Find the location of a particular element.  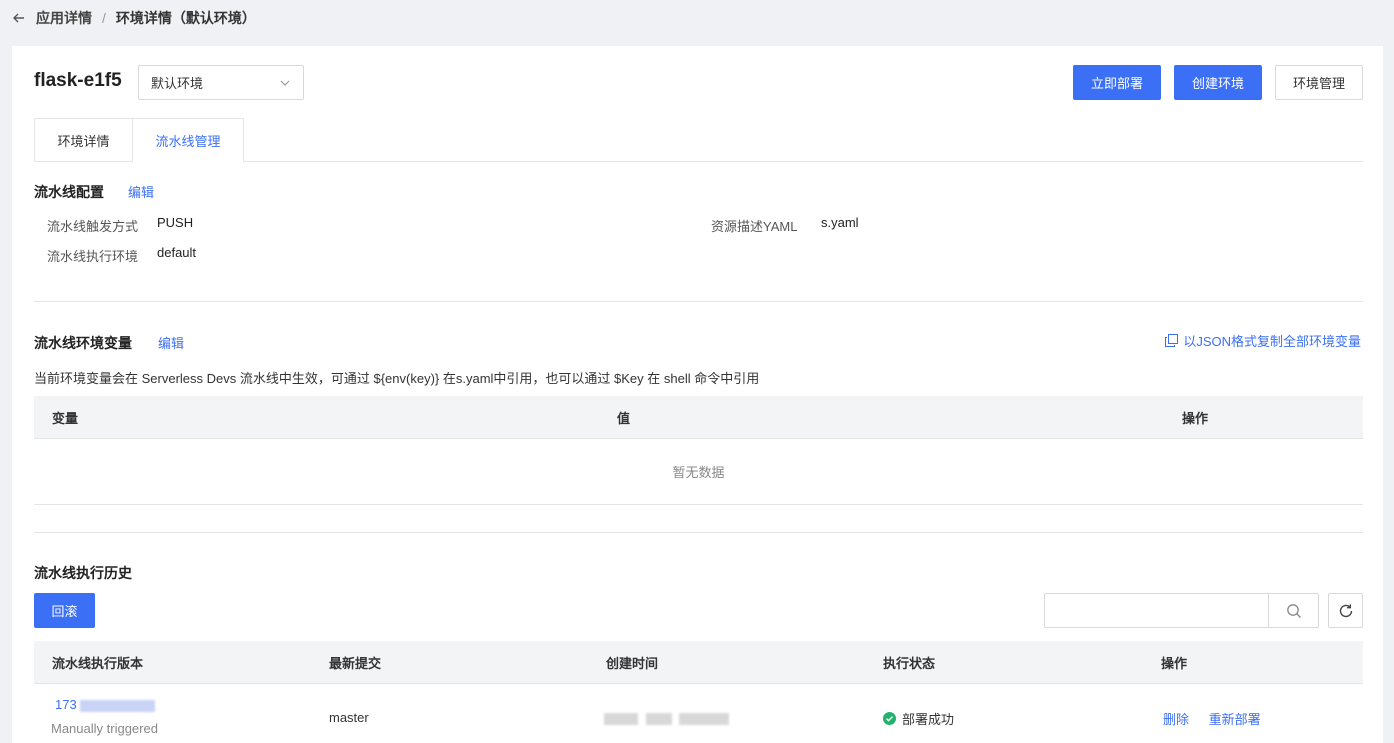

yaml-label: 资源描述YAML is located at coordinates (754, 226).